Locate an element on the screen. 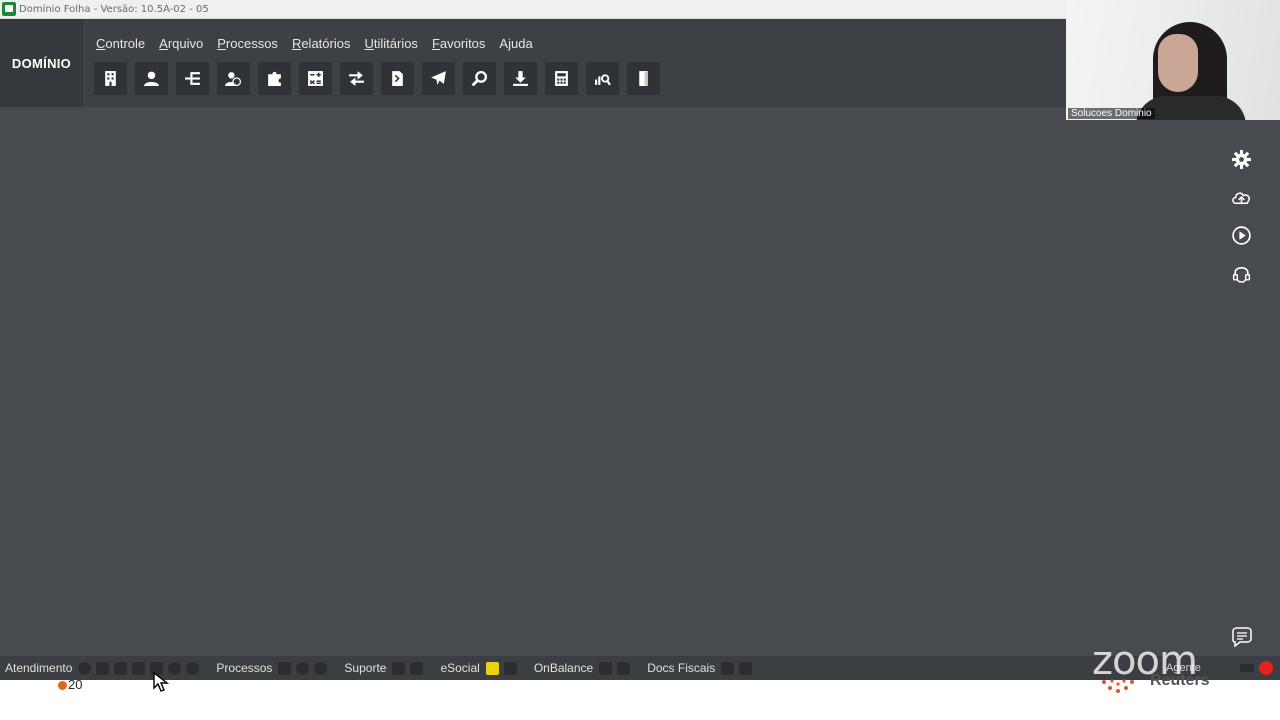  check-icon is located at coordinates (285, 668).